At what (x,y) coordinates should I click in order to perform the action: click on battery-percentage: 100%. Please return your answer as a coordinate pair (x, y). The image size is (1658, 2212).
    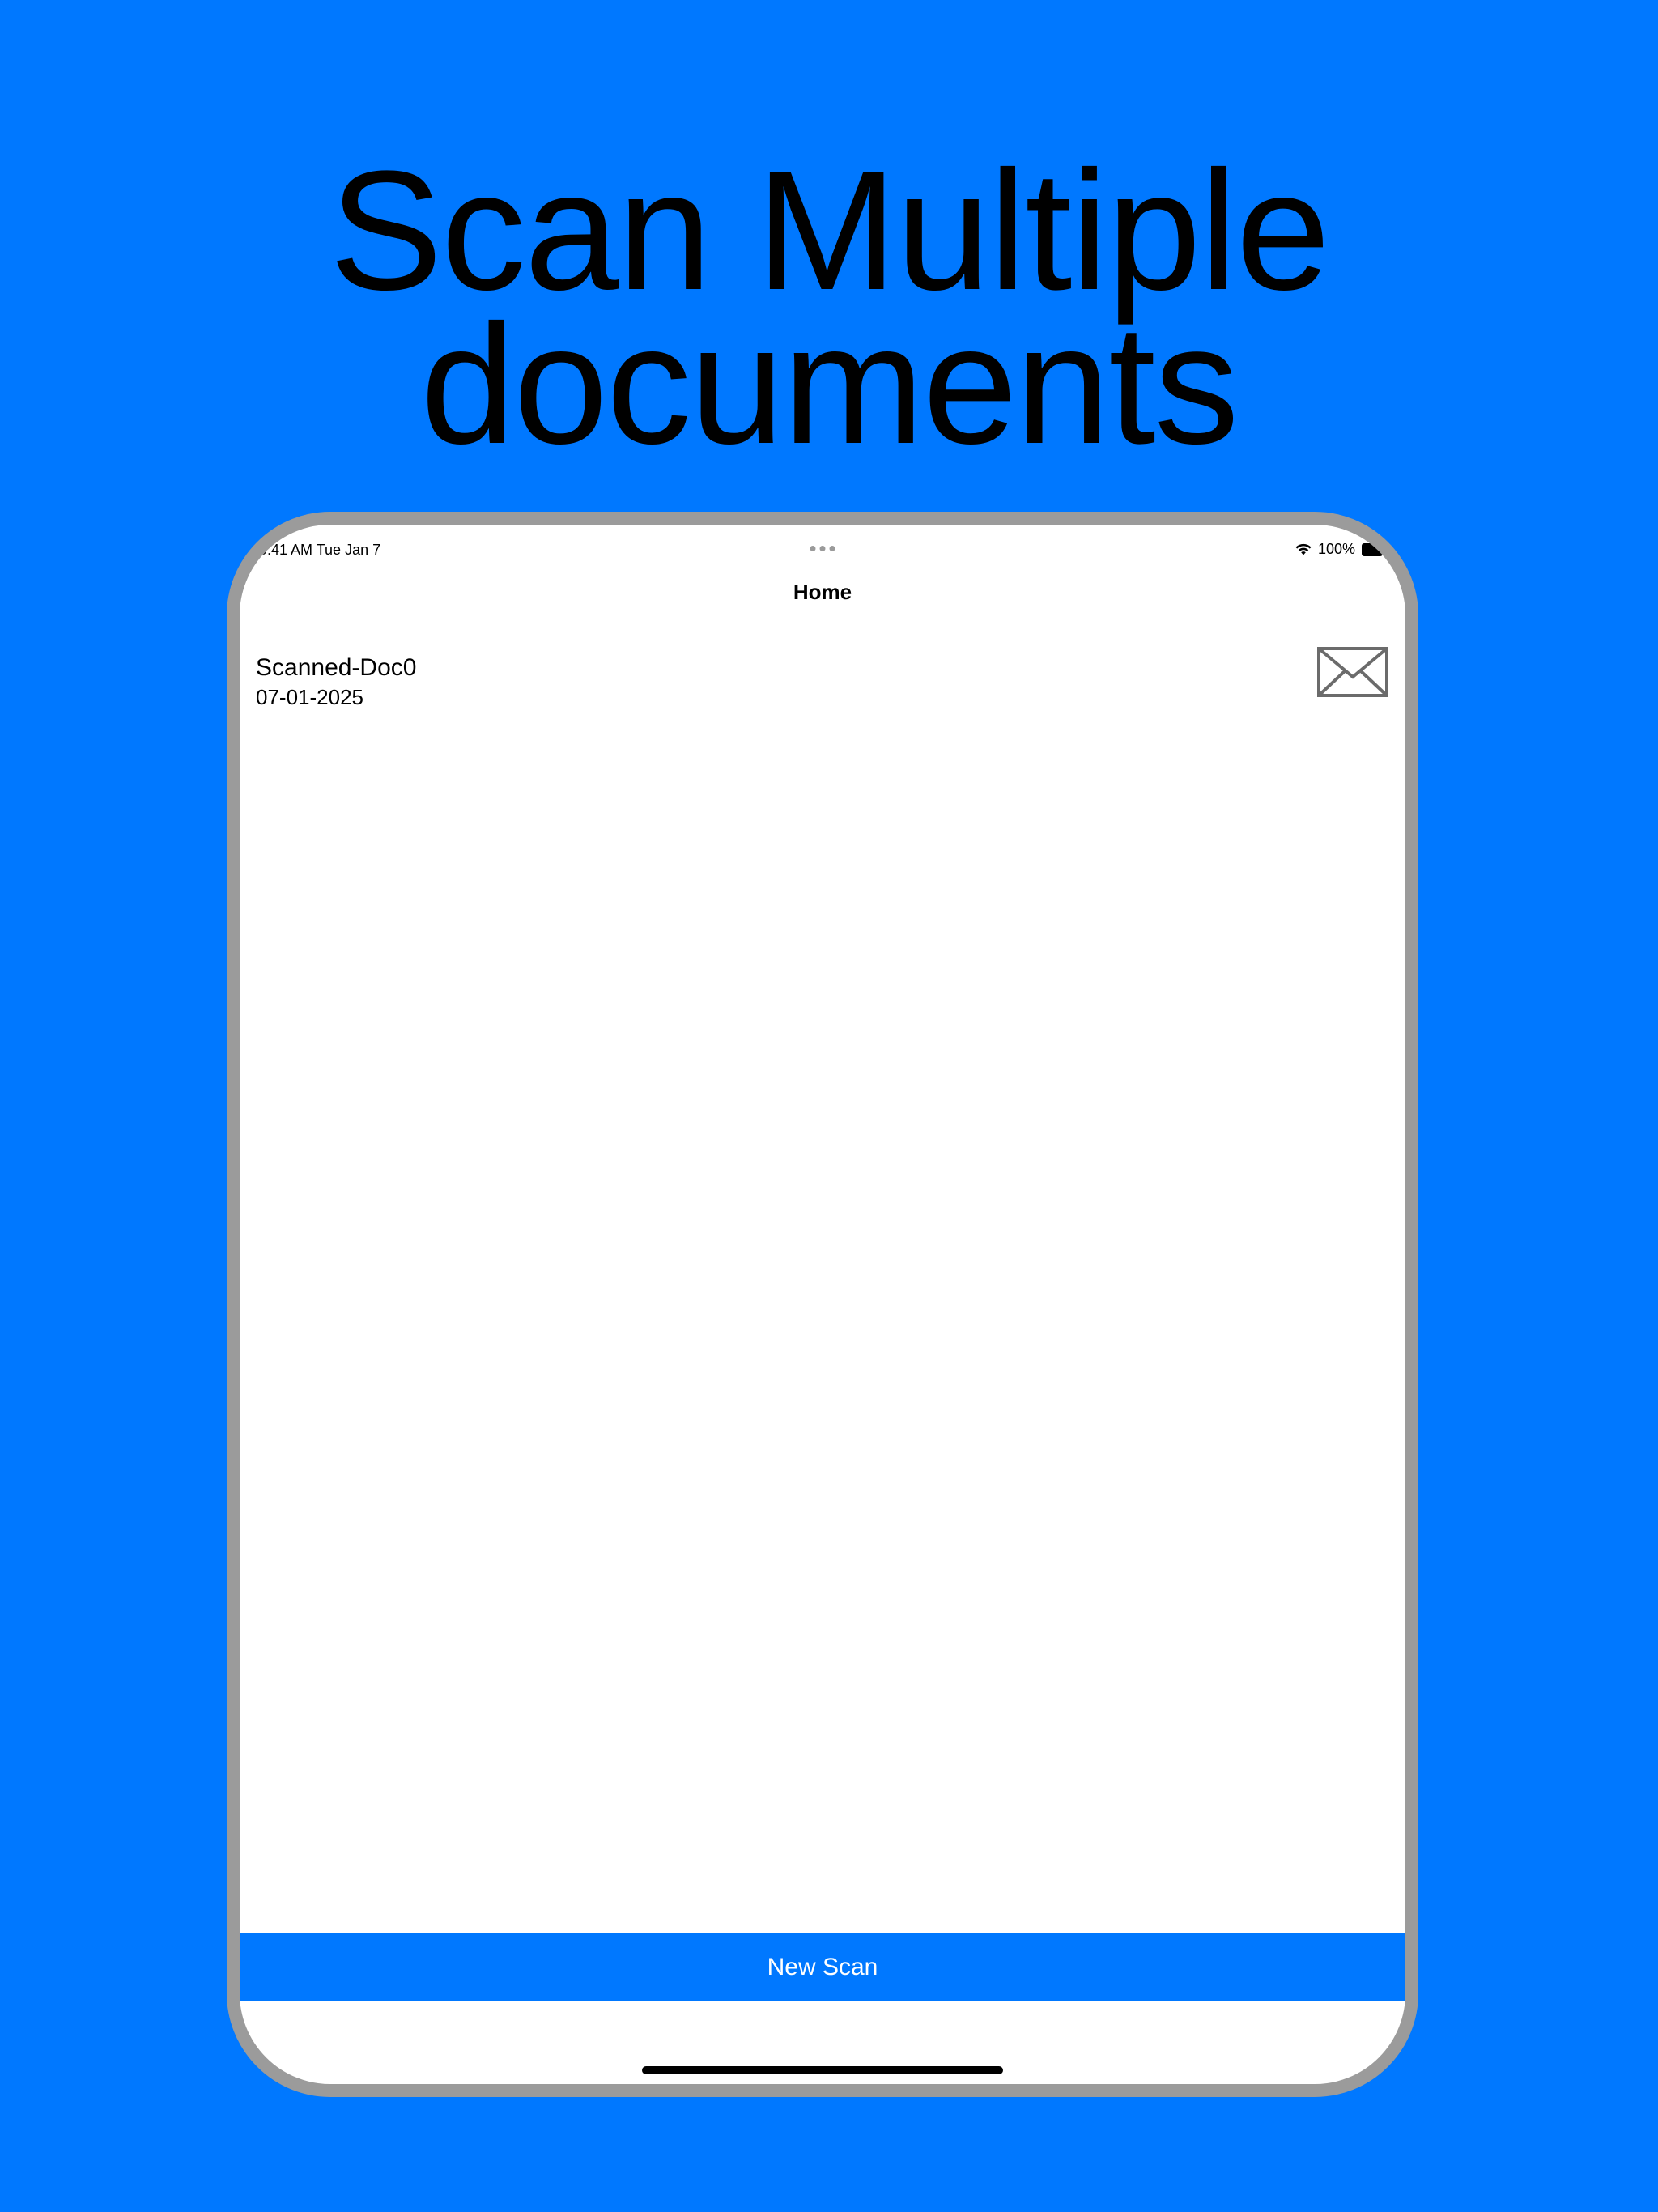
    Looking at the image, I should click on (1336, 549).